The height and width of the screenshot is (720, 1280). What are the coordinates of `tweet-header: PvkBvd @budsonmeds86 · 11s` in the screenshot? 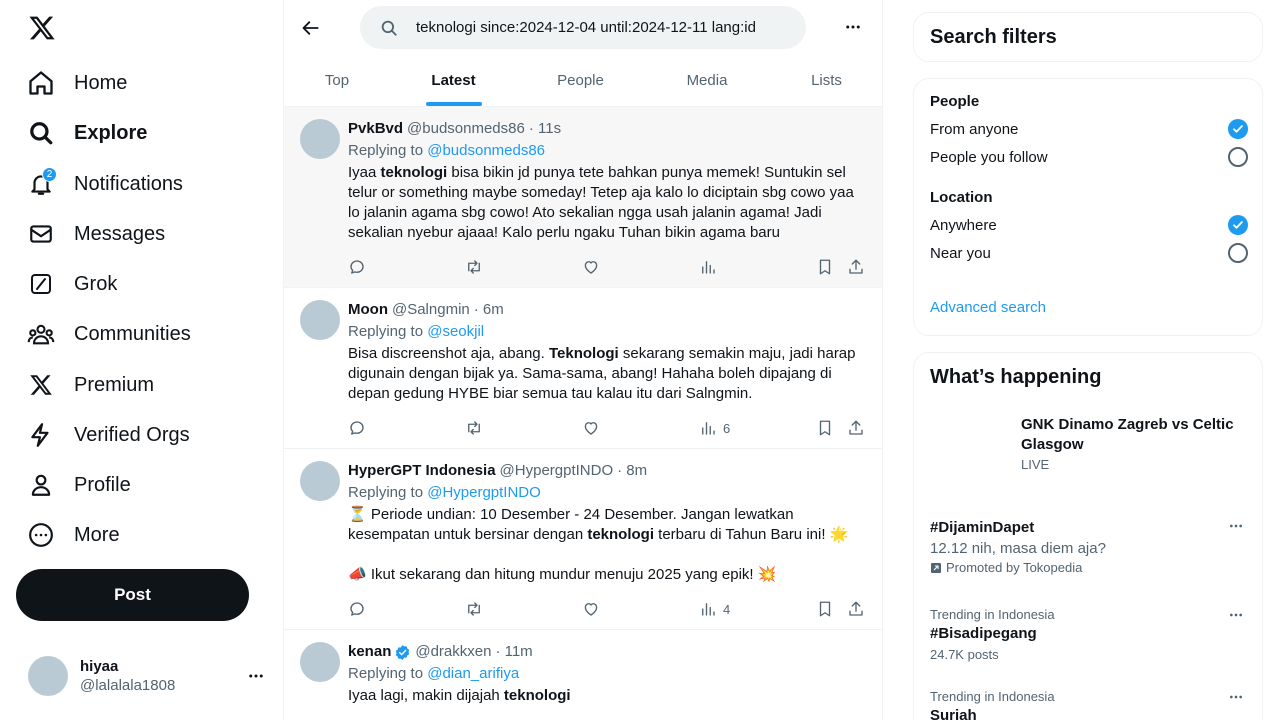 It's located at (607, 129).